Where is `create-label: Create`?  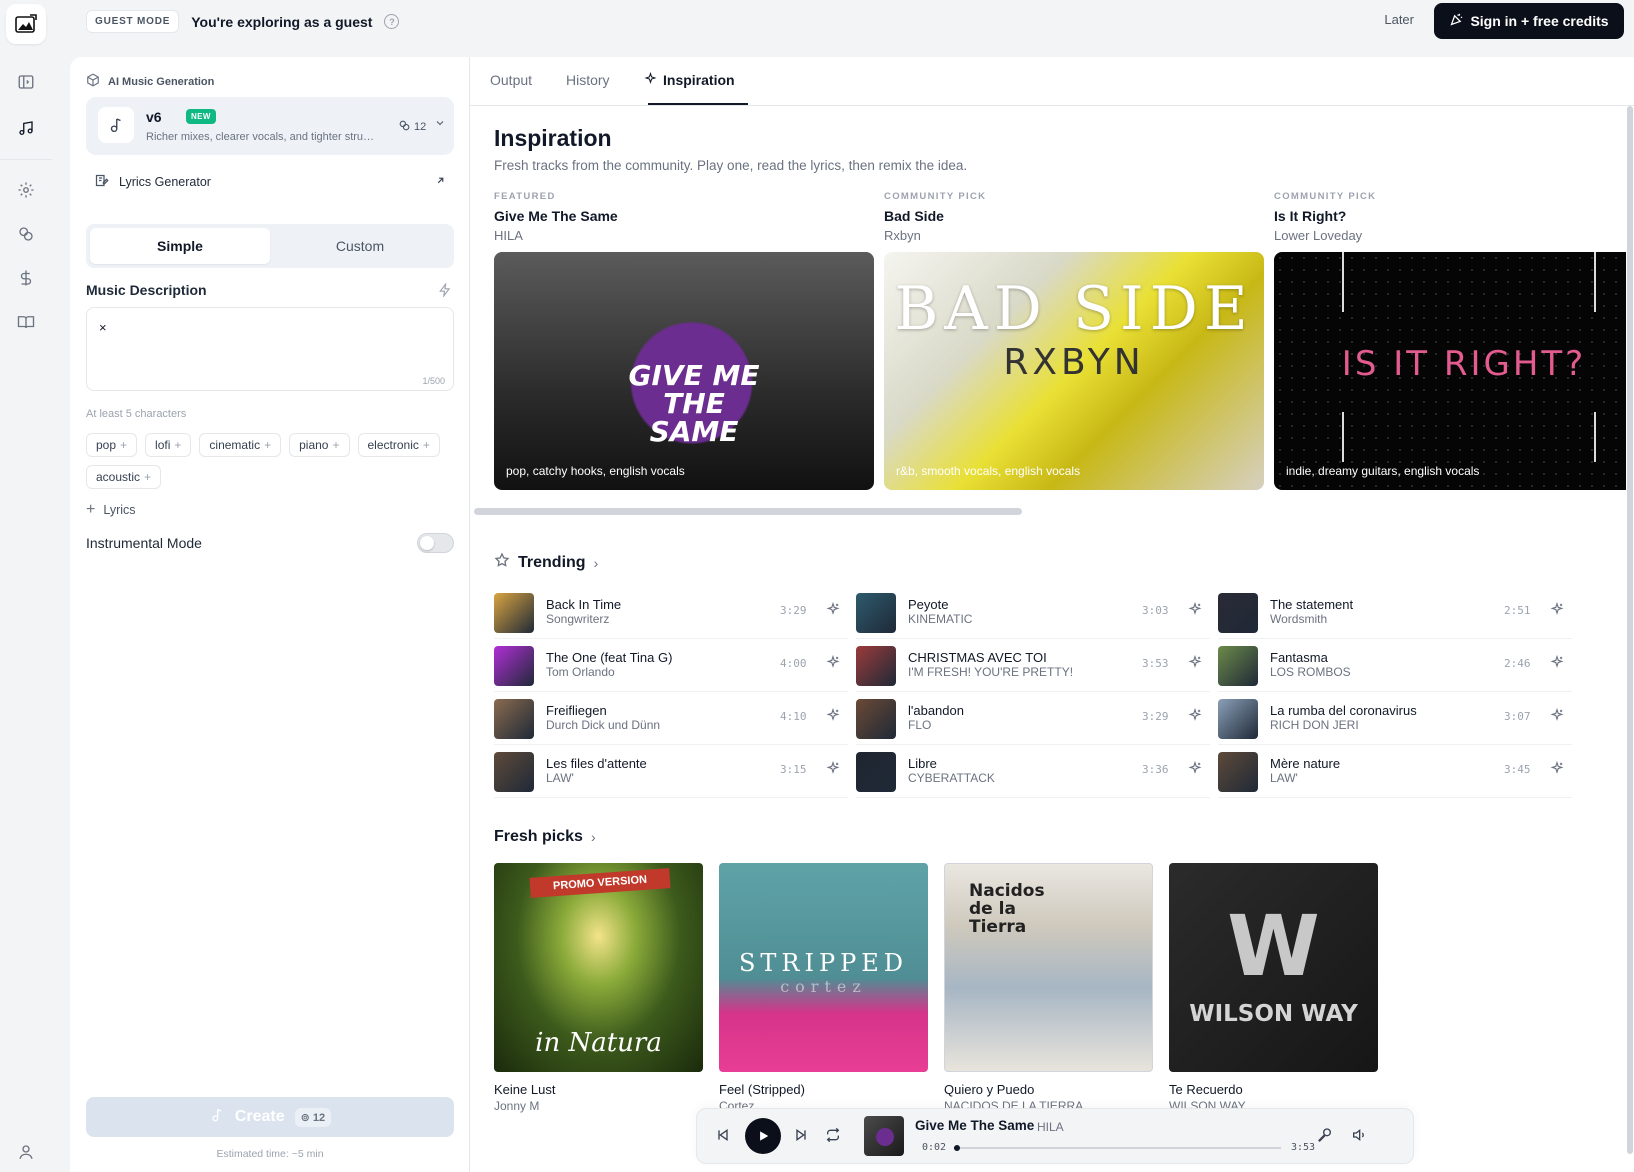 create-label: Create is located at coordinates (259, 1116).